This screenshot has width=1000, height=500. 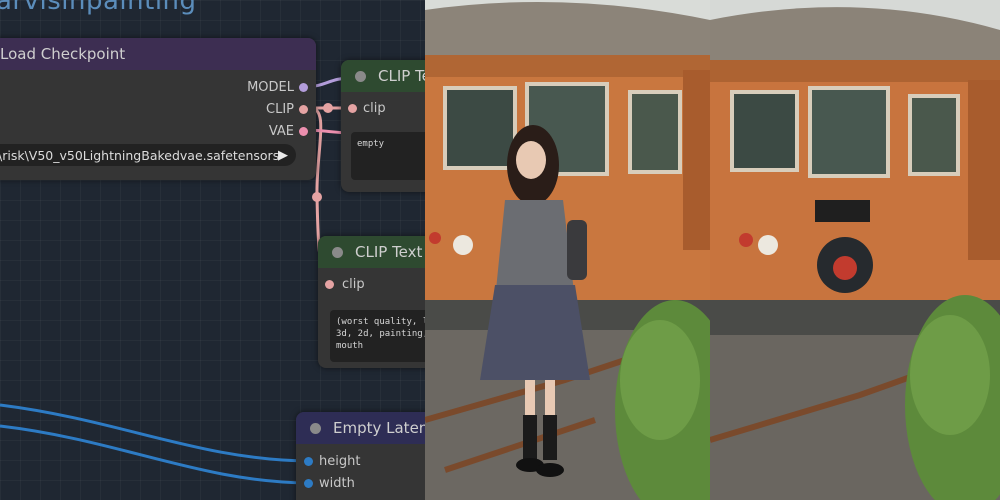 I want to click on load-checkpoint-title: Load Checkpoint, so click(x=63, y=54).